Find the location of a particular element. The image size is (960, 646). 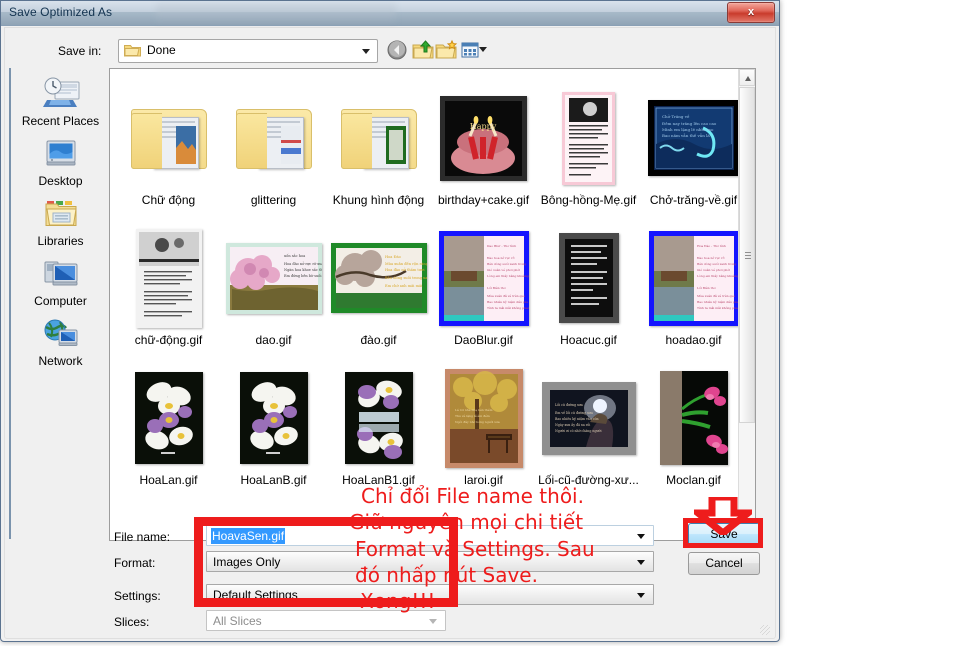

format-label: Format: is located at coordinates (135, 563).